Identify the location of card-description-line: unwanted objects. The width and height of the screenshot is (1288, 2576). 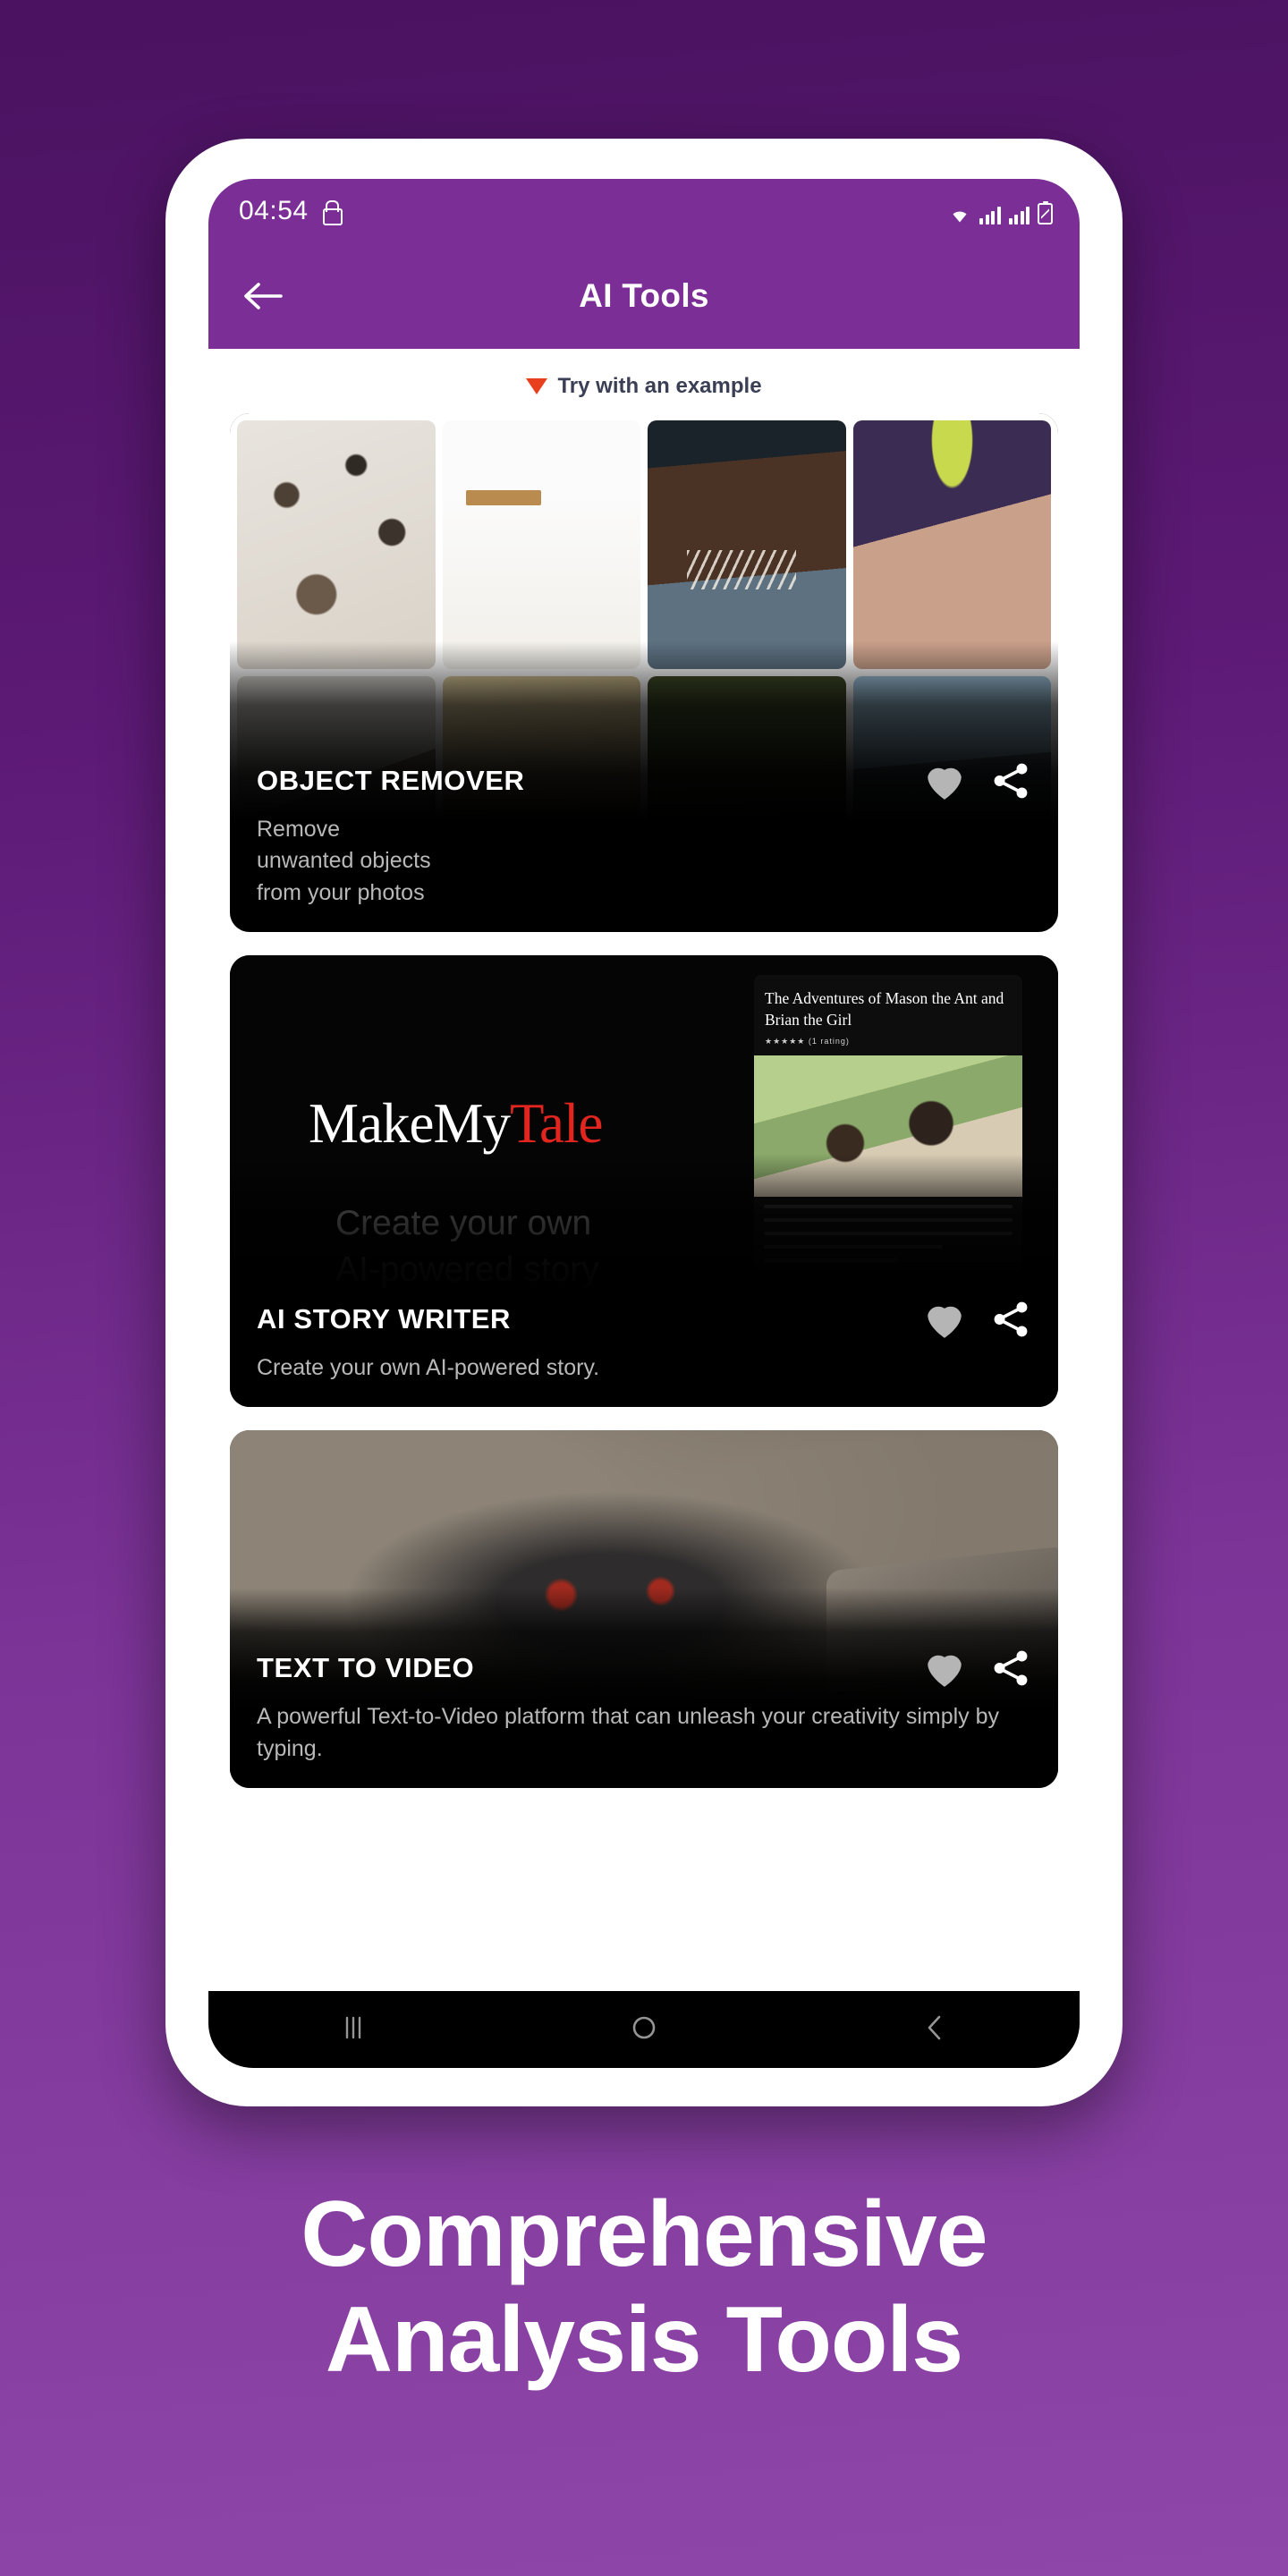
(344, 860).